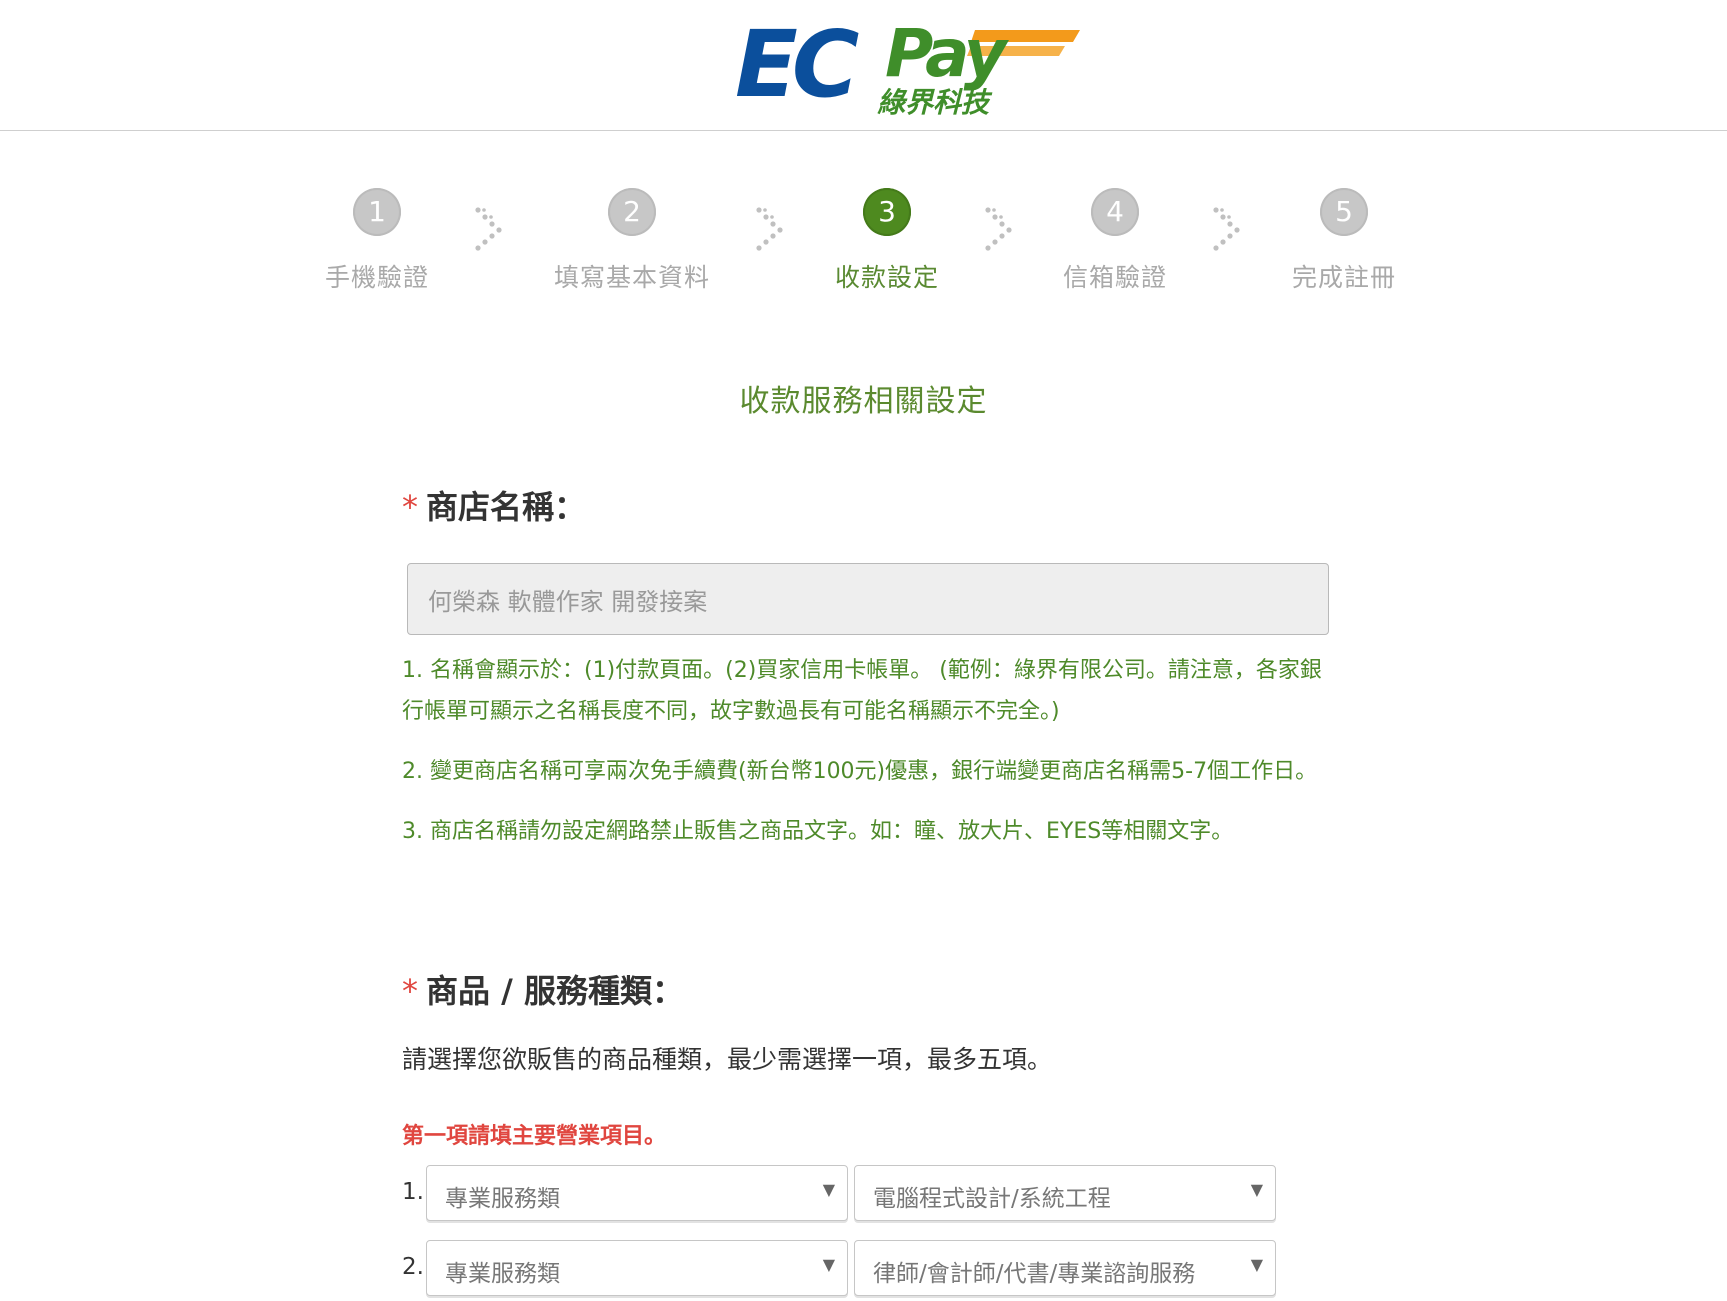 The width and height of the screenshot is (1727, 1301). I want to click on step-number: 2, so click(632, 212).